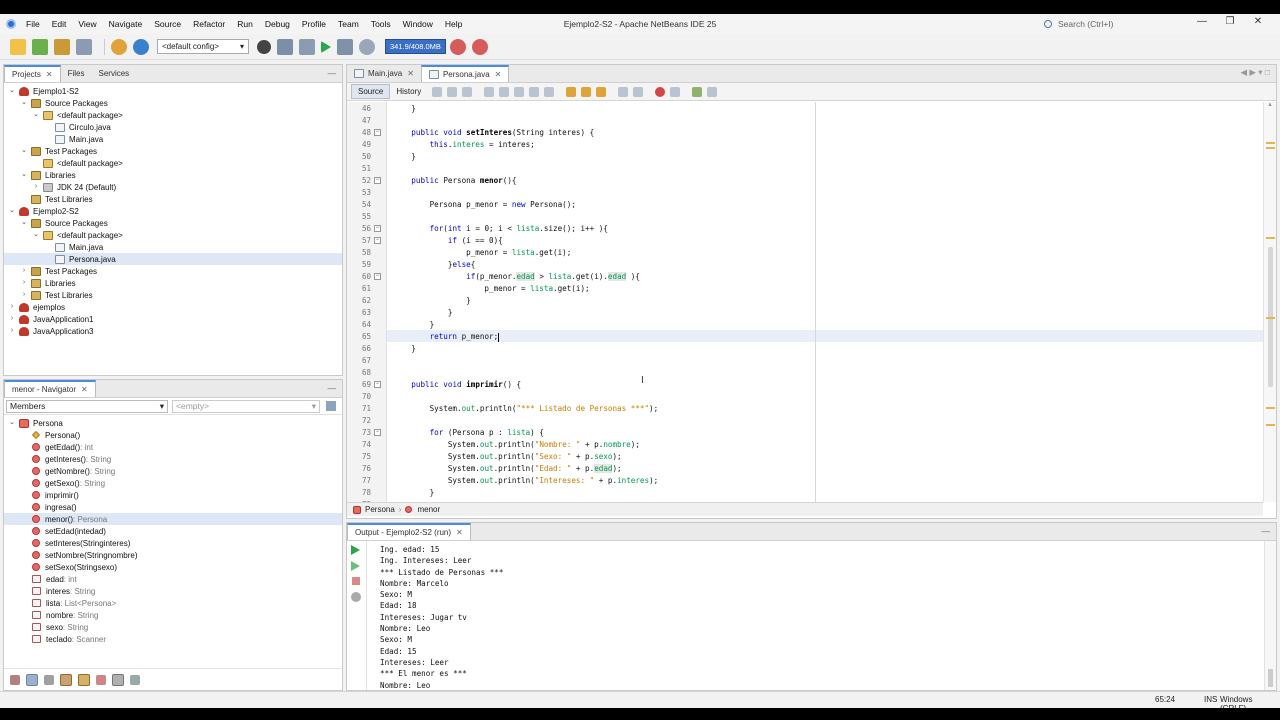 This screenshot has height=720, width=1280. What do you see at coordinates (384, 73) in the screenshot?
I see `tab-main-java: Main.java ✕` at bounding box center [384, 73].